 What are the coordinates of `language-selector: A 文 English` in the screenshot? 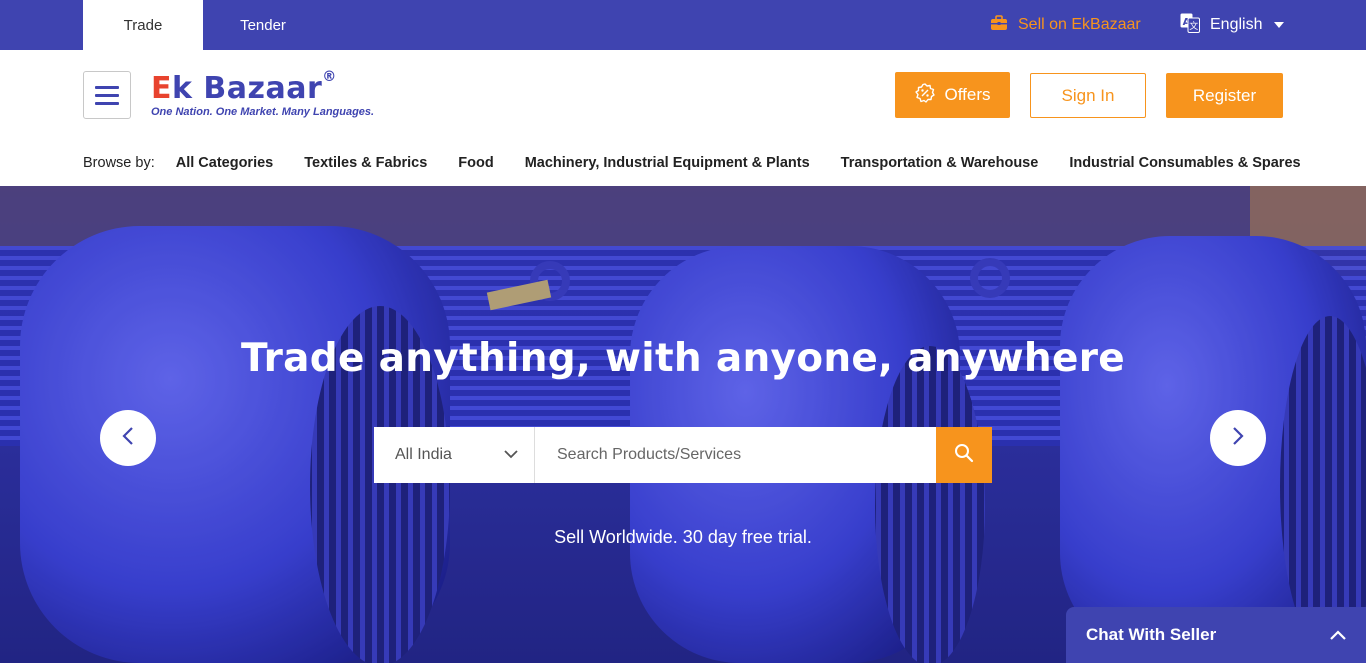 It's located at (1232, 25).